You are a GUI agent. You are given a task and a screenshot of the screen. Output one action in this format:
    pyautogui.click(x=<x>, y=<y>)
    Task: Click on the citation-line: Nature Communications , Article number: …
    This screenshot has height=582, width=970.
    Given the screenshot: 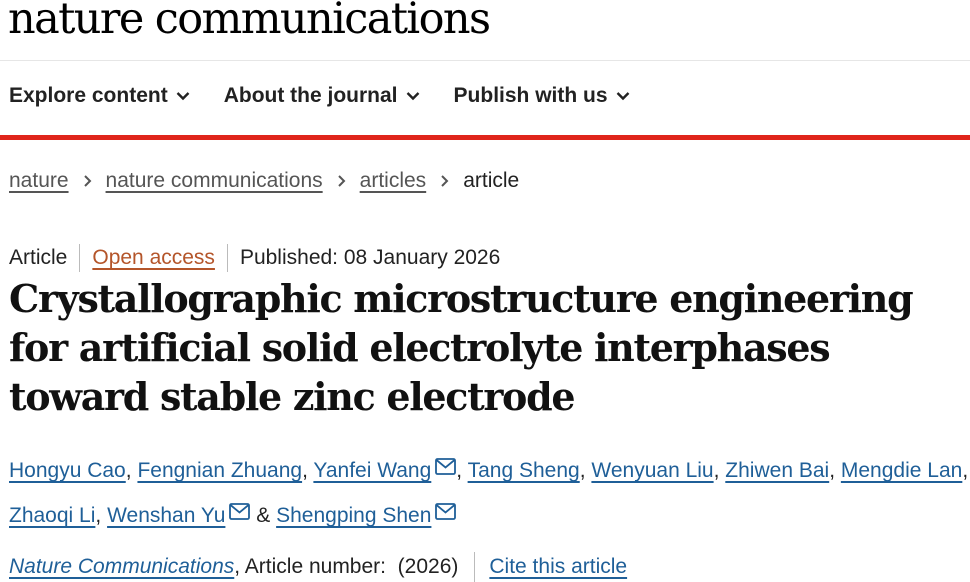 What is the action you would take?
    pyautogui.click(x=318, y=567)
    